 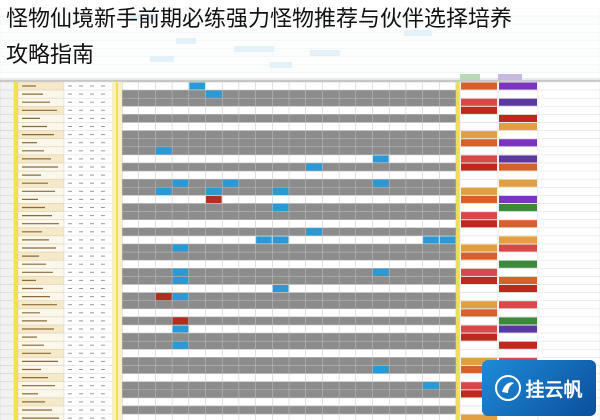 I want to click on watermark-text: 挂云帆, so click(x=554, y=389).